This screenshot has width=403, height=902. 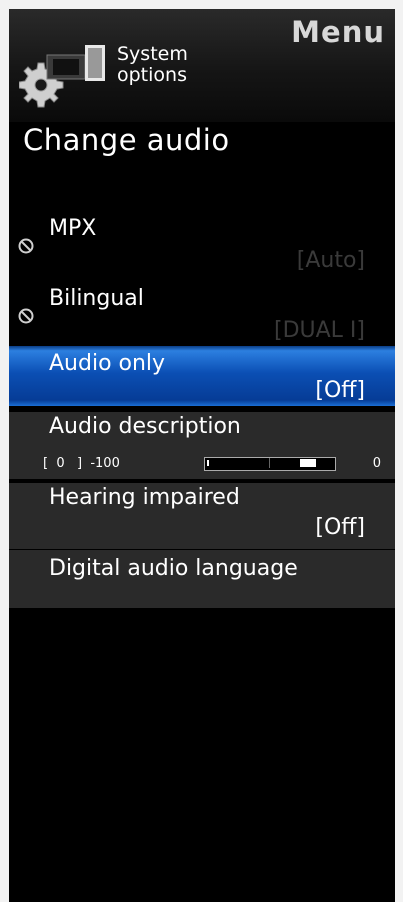 What do you see at coordinates (330, 260) in the screenshot?
I see `menu-item-value: [Auto]` at bounding box center [330, 260].